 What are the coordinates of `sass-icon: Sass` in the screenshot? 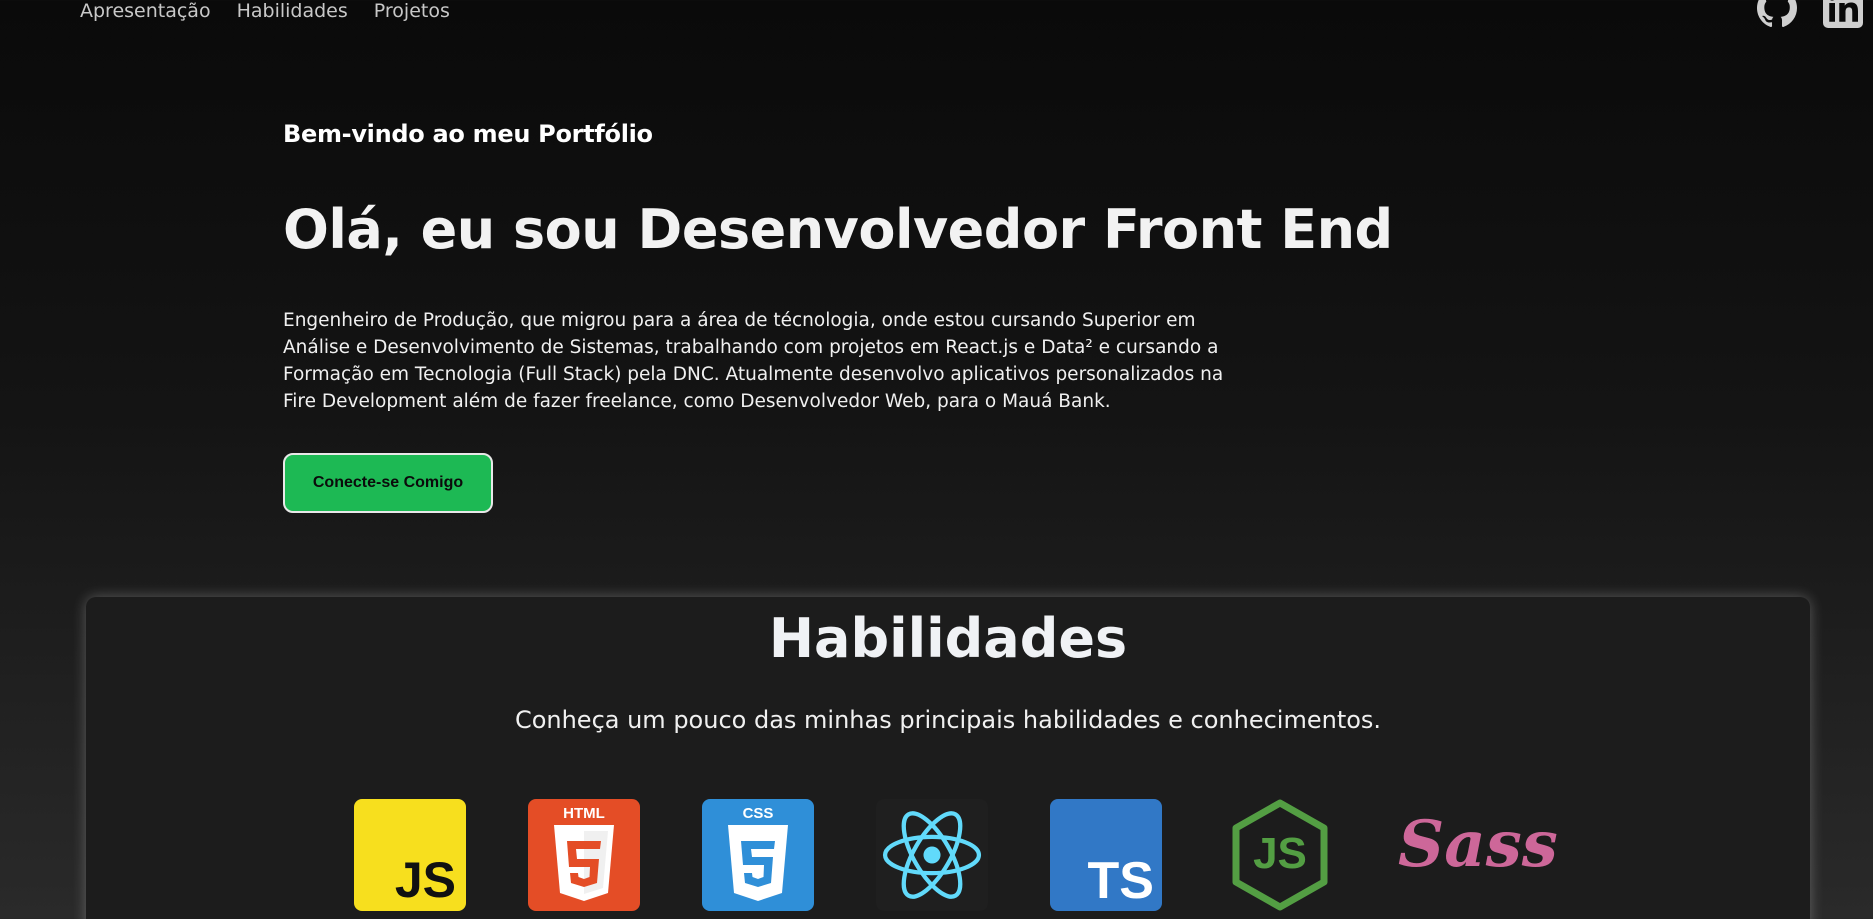 It's located at (1478, 855).